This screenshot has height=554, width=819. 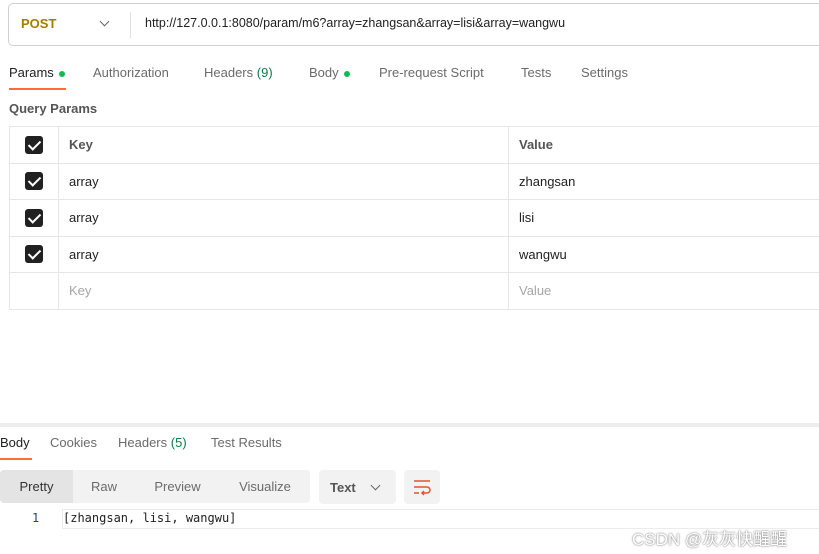 I want to click on table-row-empty: Key Value, so click(x=414, y=291).